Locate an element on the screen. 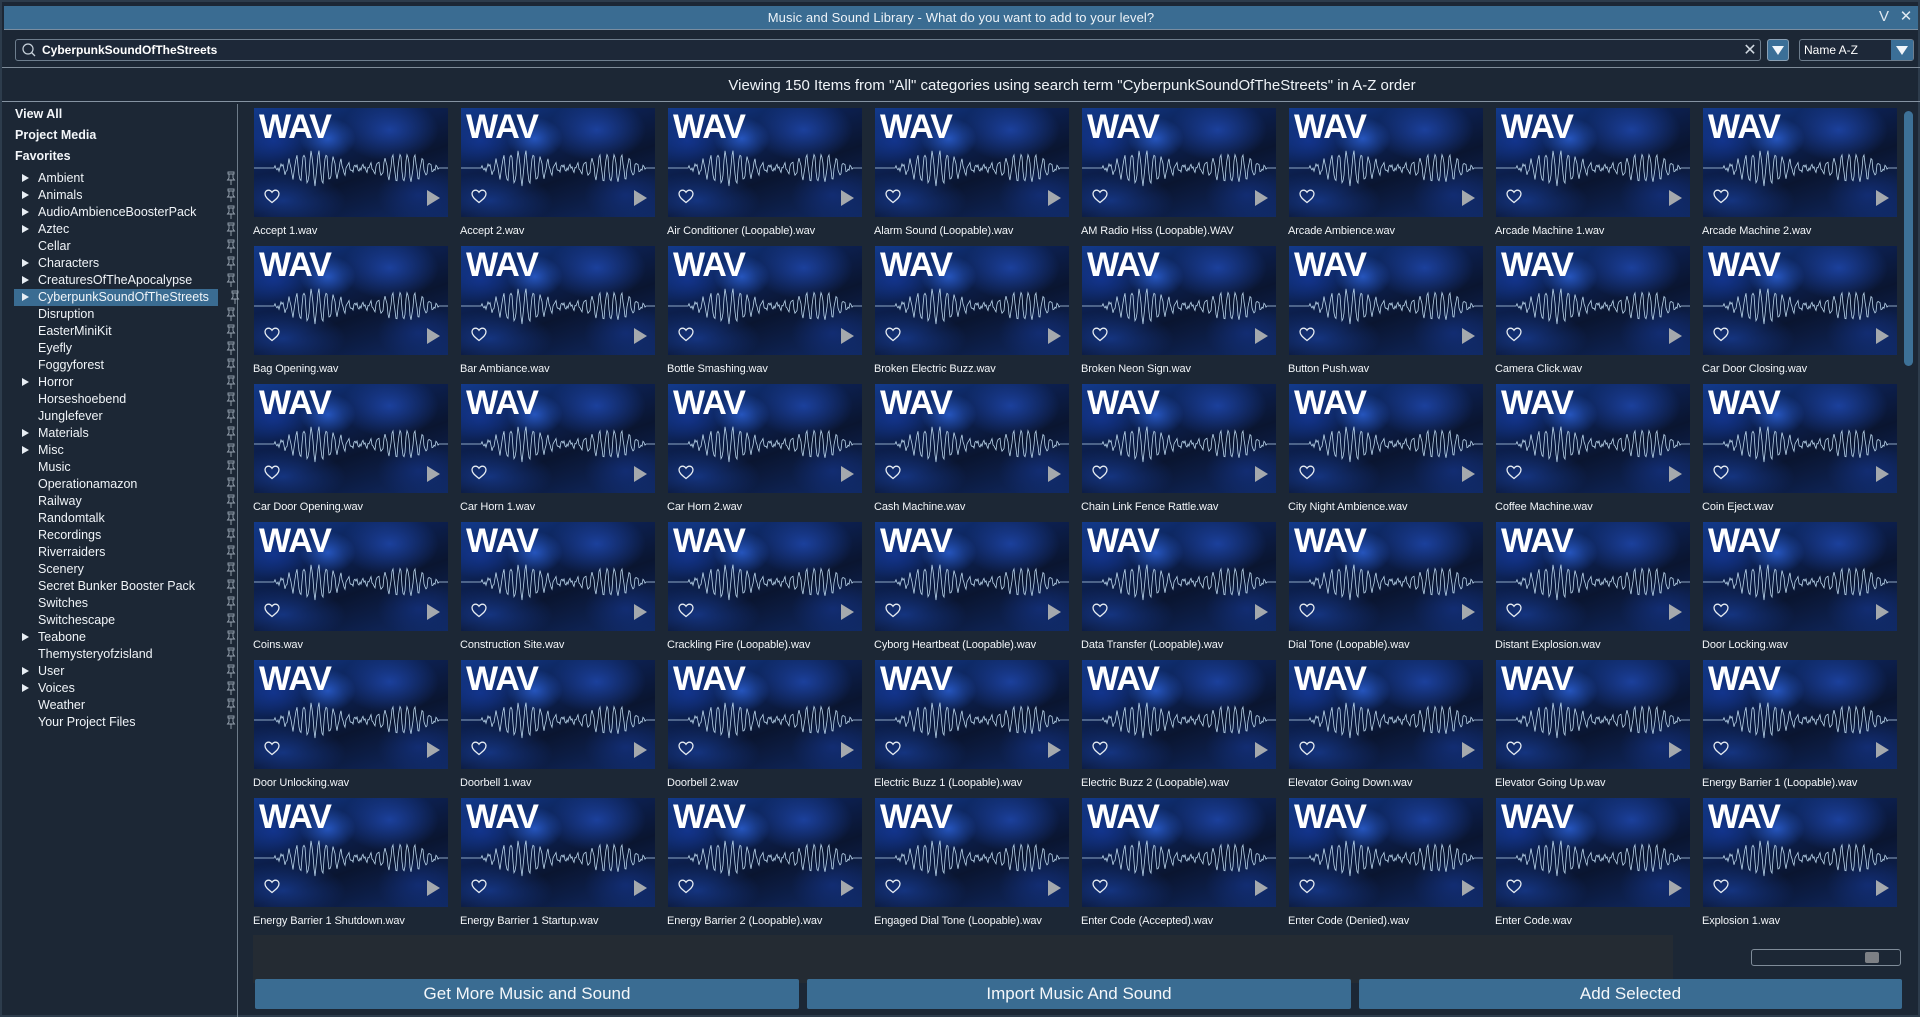  sidebar-category-junglefever: Junglefever is located at coordinates (123, 416).